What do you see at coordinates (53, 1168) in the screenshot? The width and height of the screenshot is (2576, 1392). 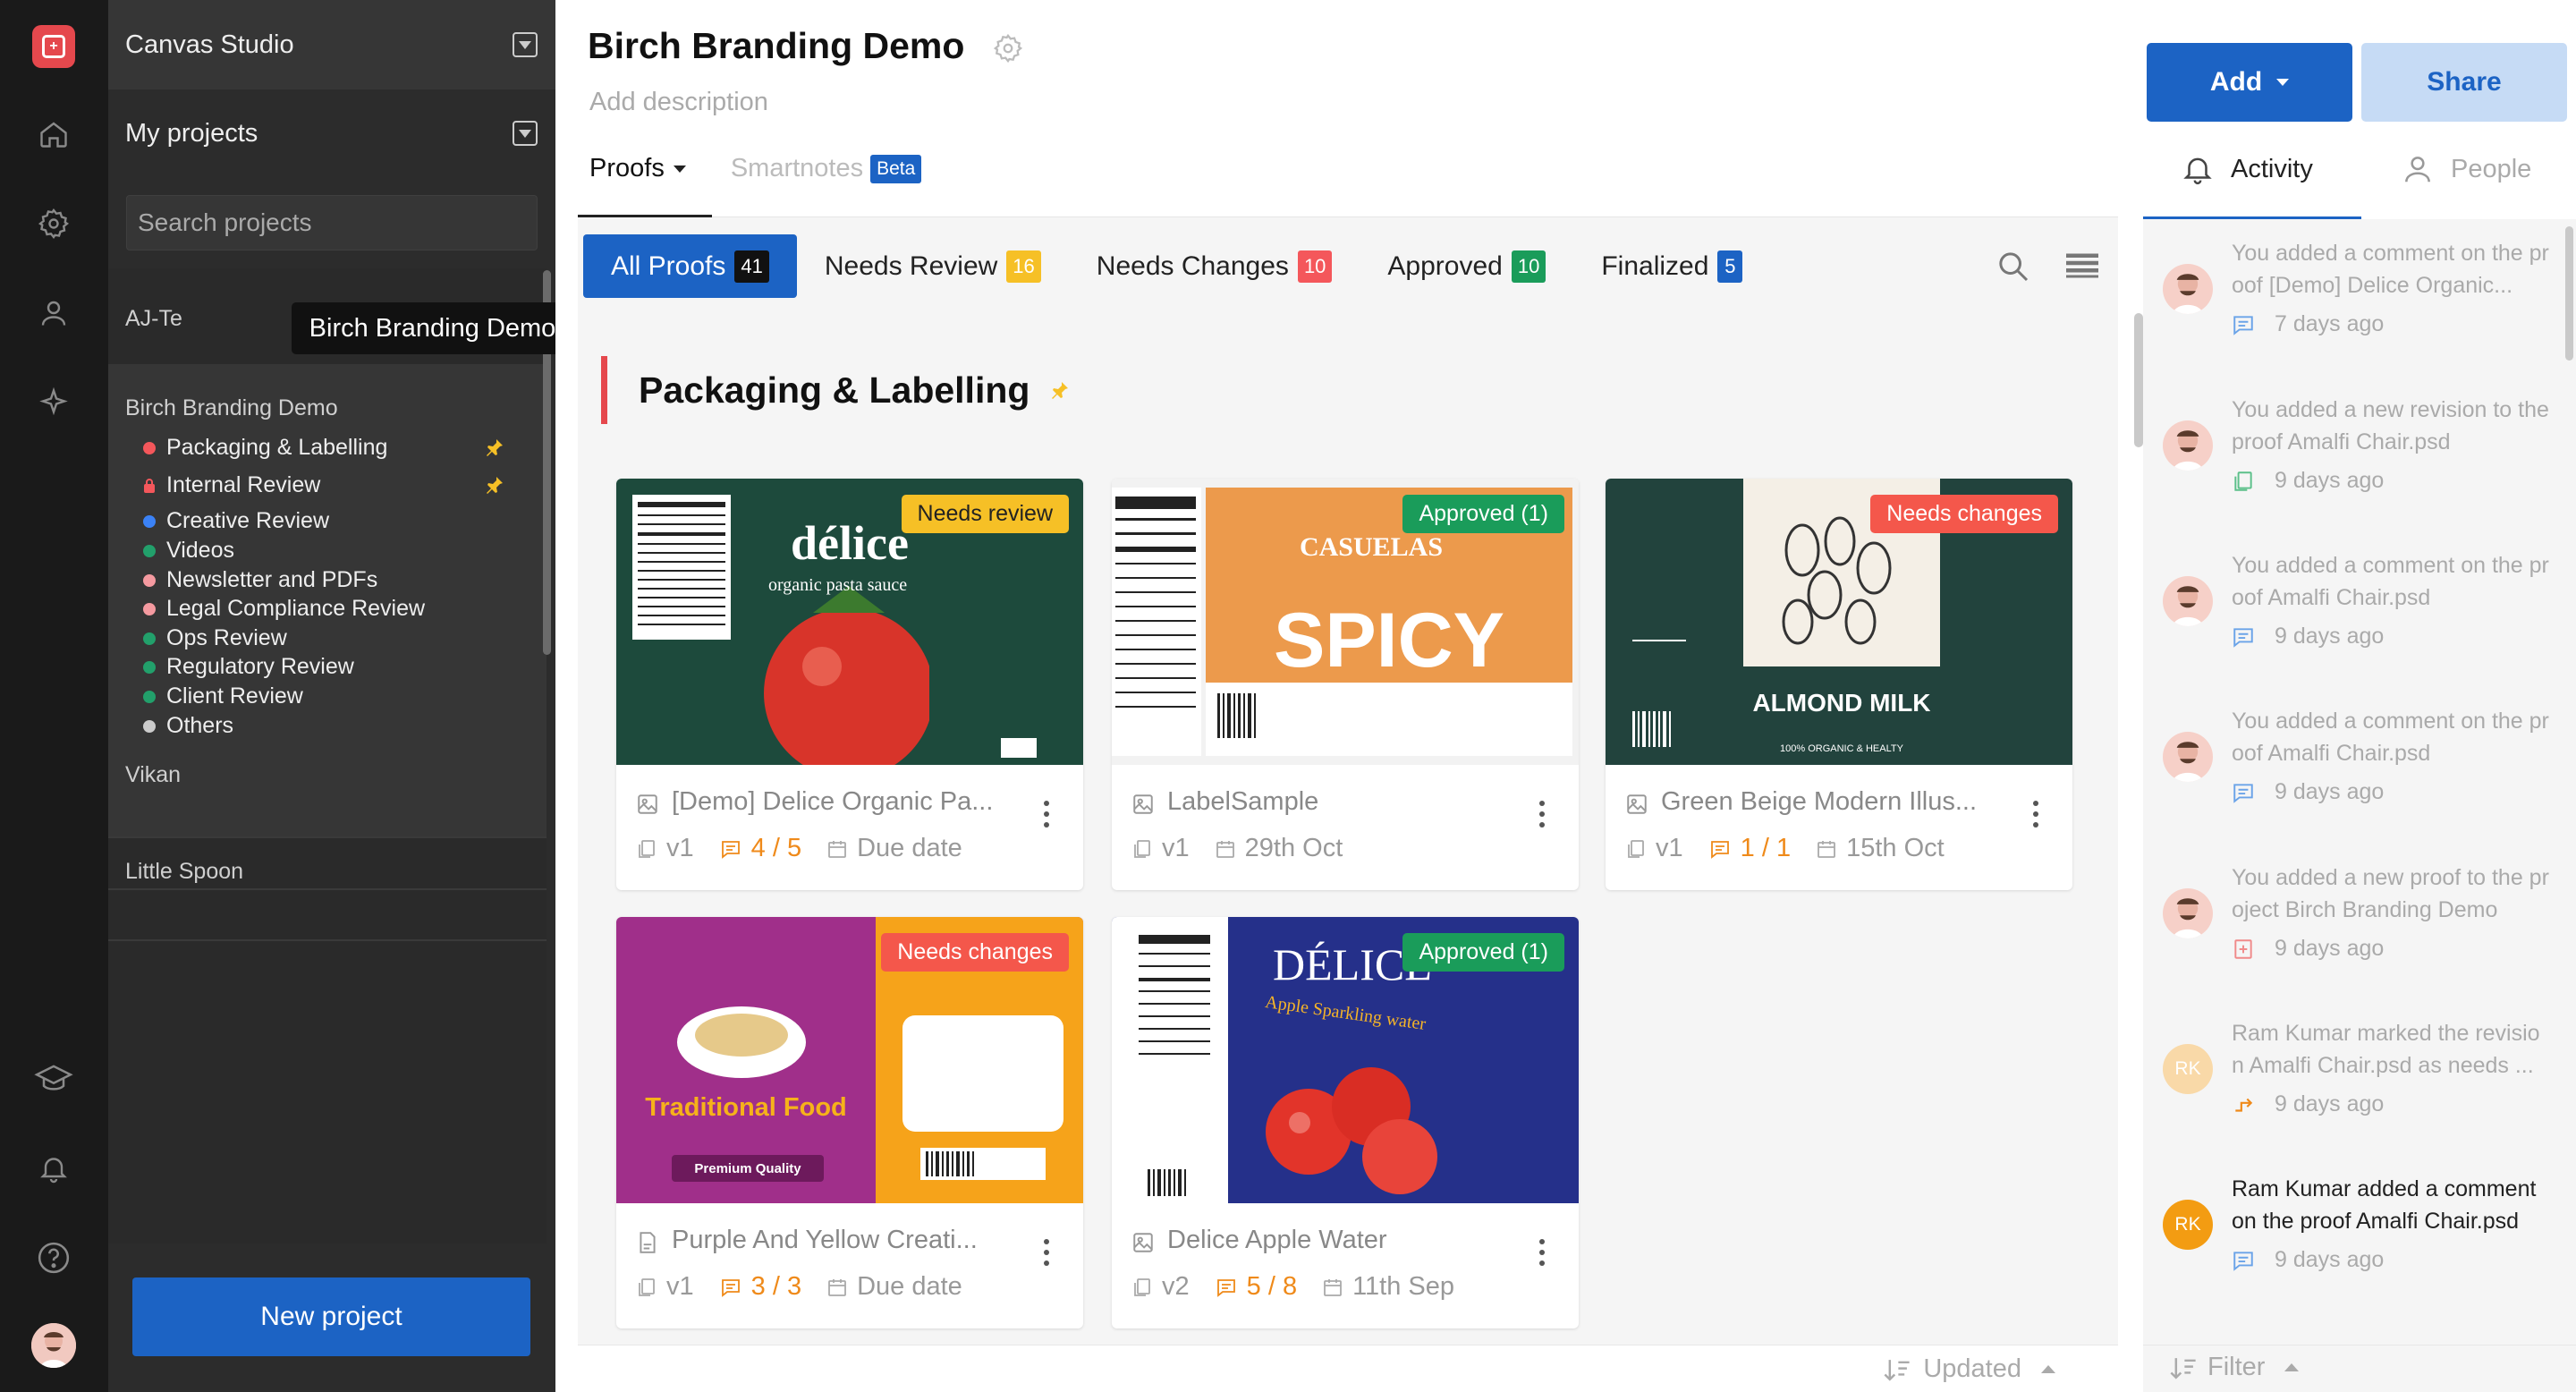 I see `bell-icon` at bounding box center [53, 1168].